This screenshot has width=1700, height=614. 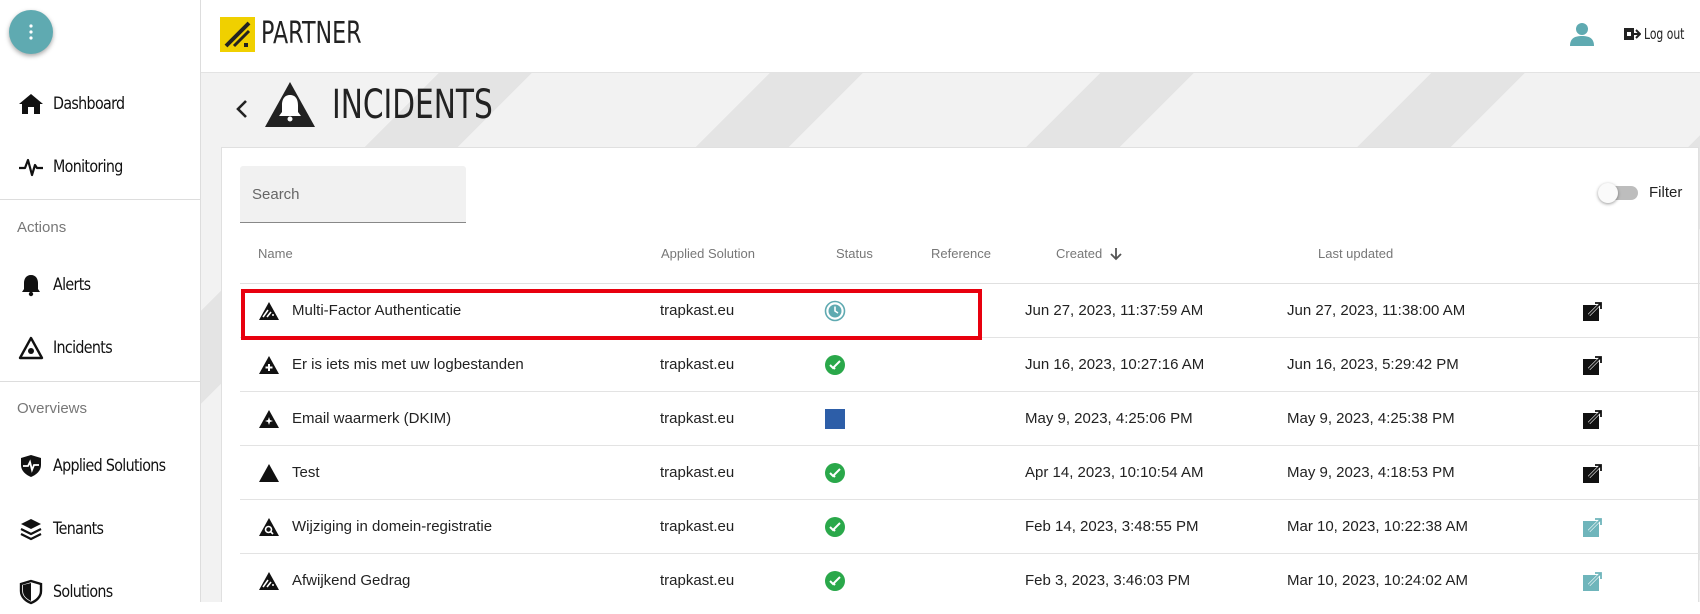 I want to click on sidebar-item-solutions: Solutions, so click(x=100, y=592).